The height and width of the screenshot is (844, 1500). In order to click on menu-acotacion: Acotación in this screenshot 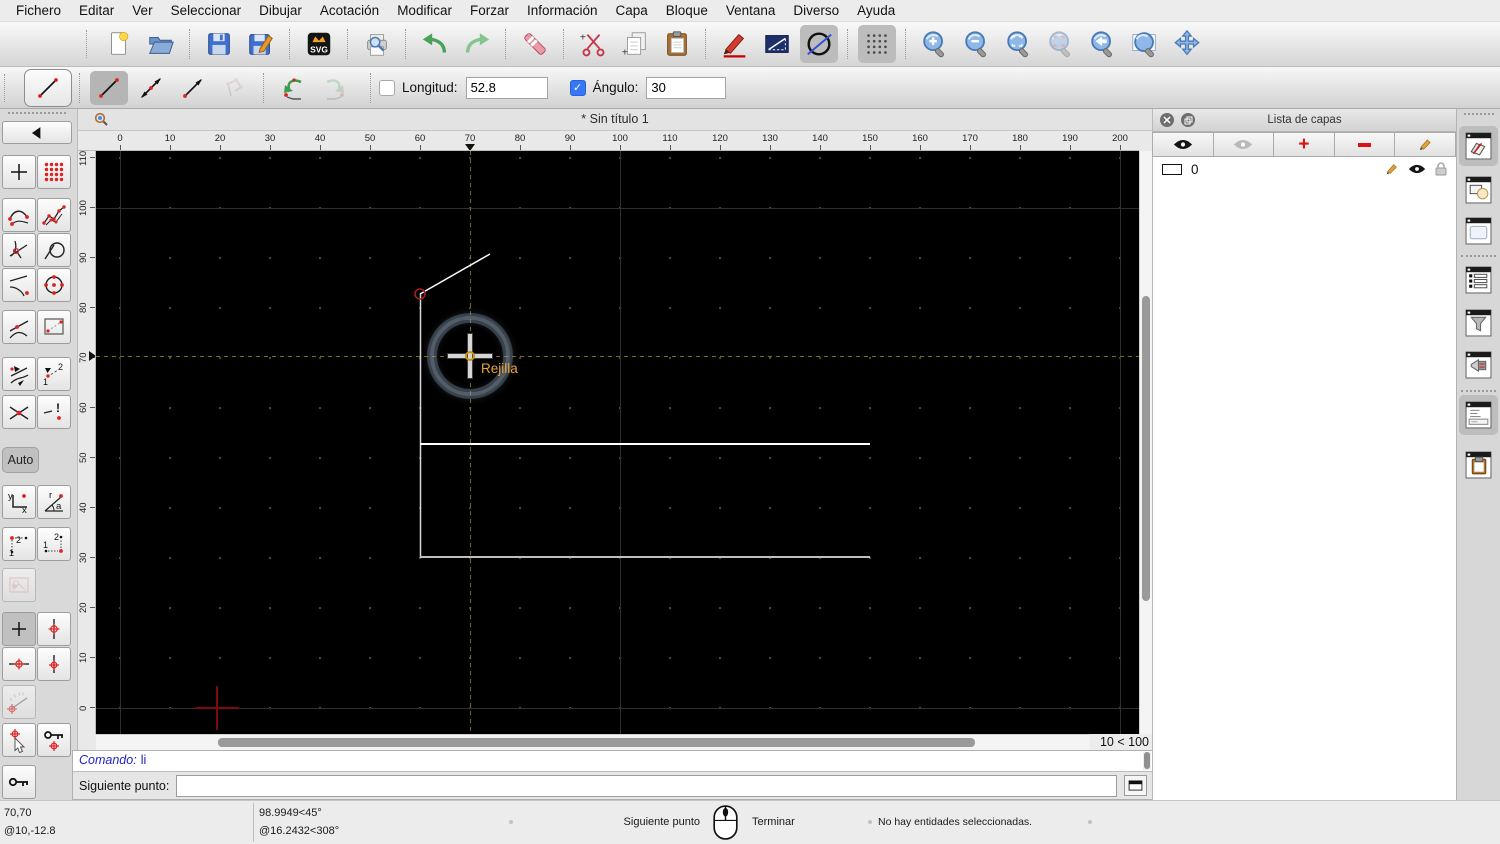, I will do `click(349, 10)`.